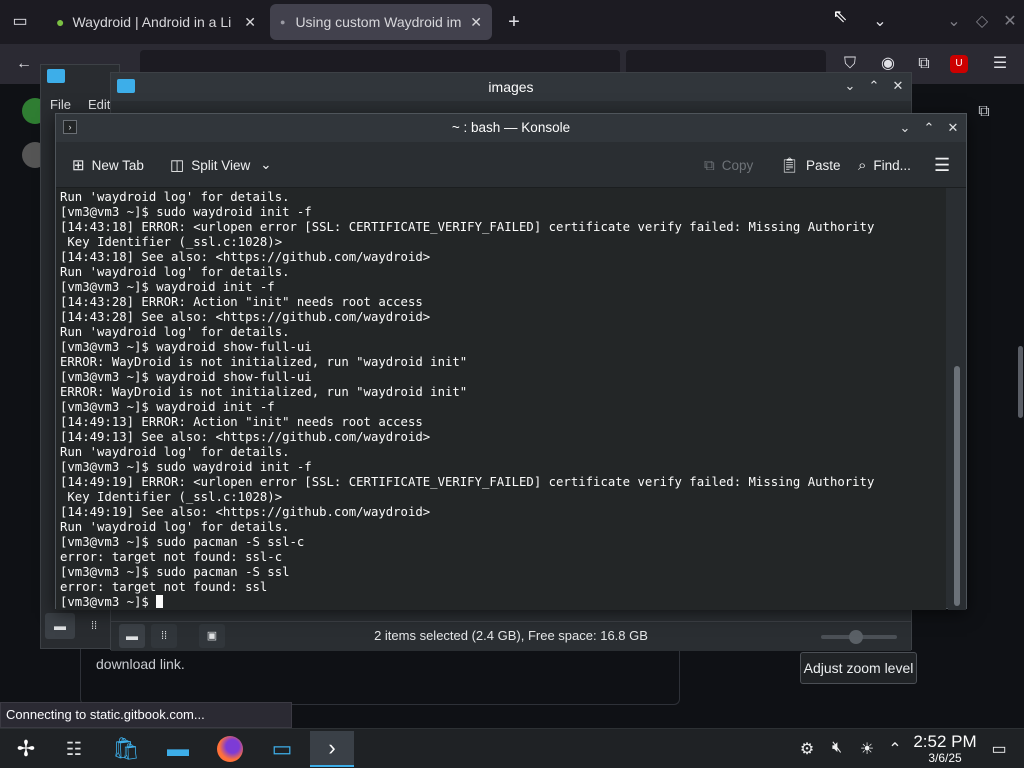 The height and width of the screenshot is (768, 1024). What do you see at coordinates (1000, 64) in the screenshot?
I see `menu-icon: ☰` at bounding box center [1000, 64].